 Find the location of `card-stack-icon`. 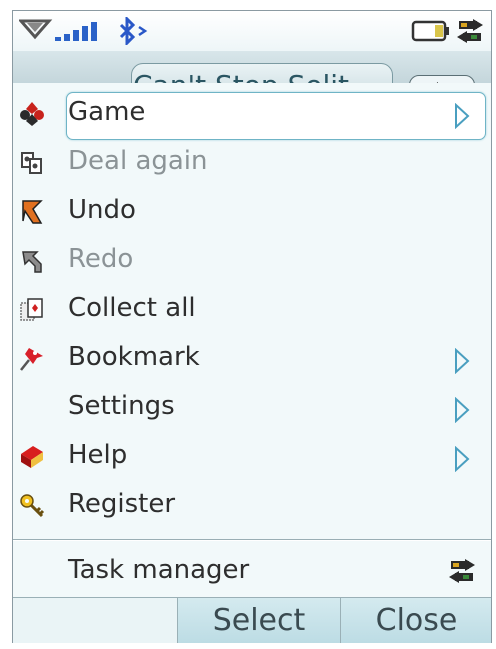

card-stack-icon is located at coordinates (31, 309).